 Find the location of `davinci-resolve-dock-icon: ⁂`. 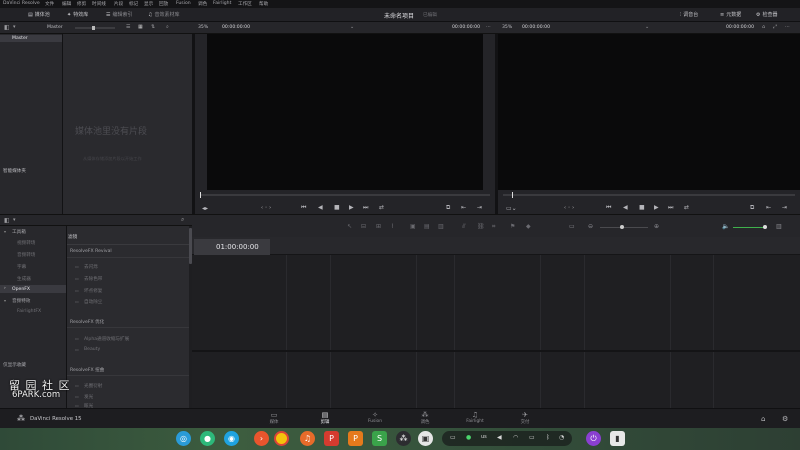

davinci-resolve-dock-icon: ⁂ is located at coordinates (403, 438).